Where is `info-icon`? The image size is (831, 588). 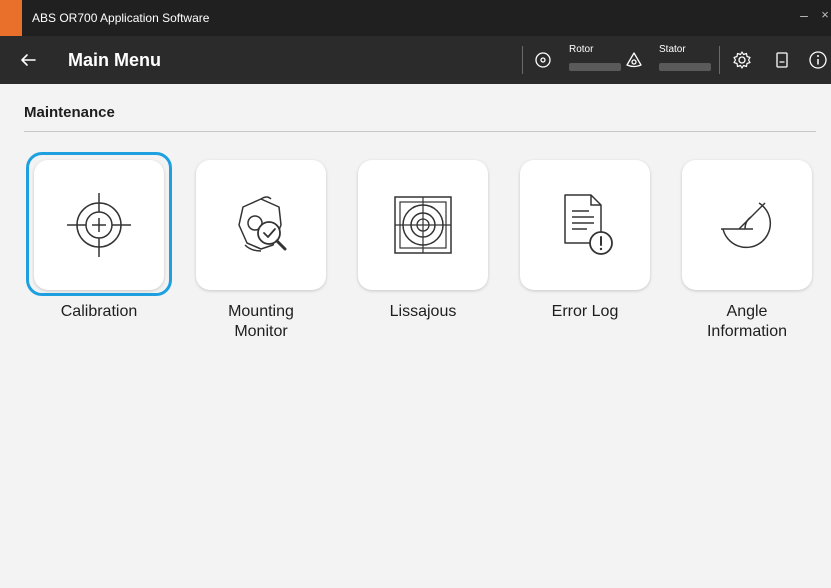 info-icon is located at coordinates (818, 60).